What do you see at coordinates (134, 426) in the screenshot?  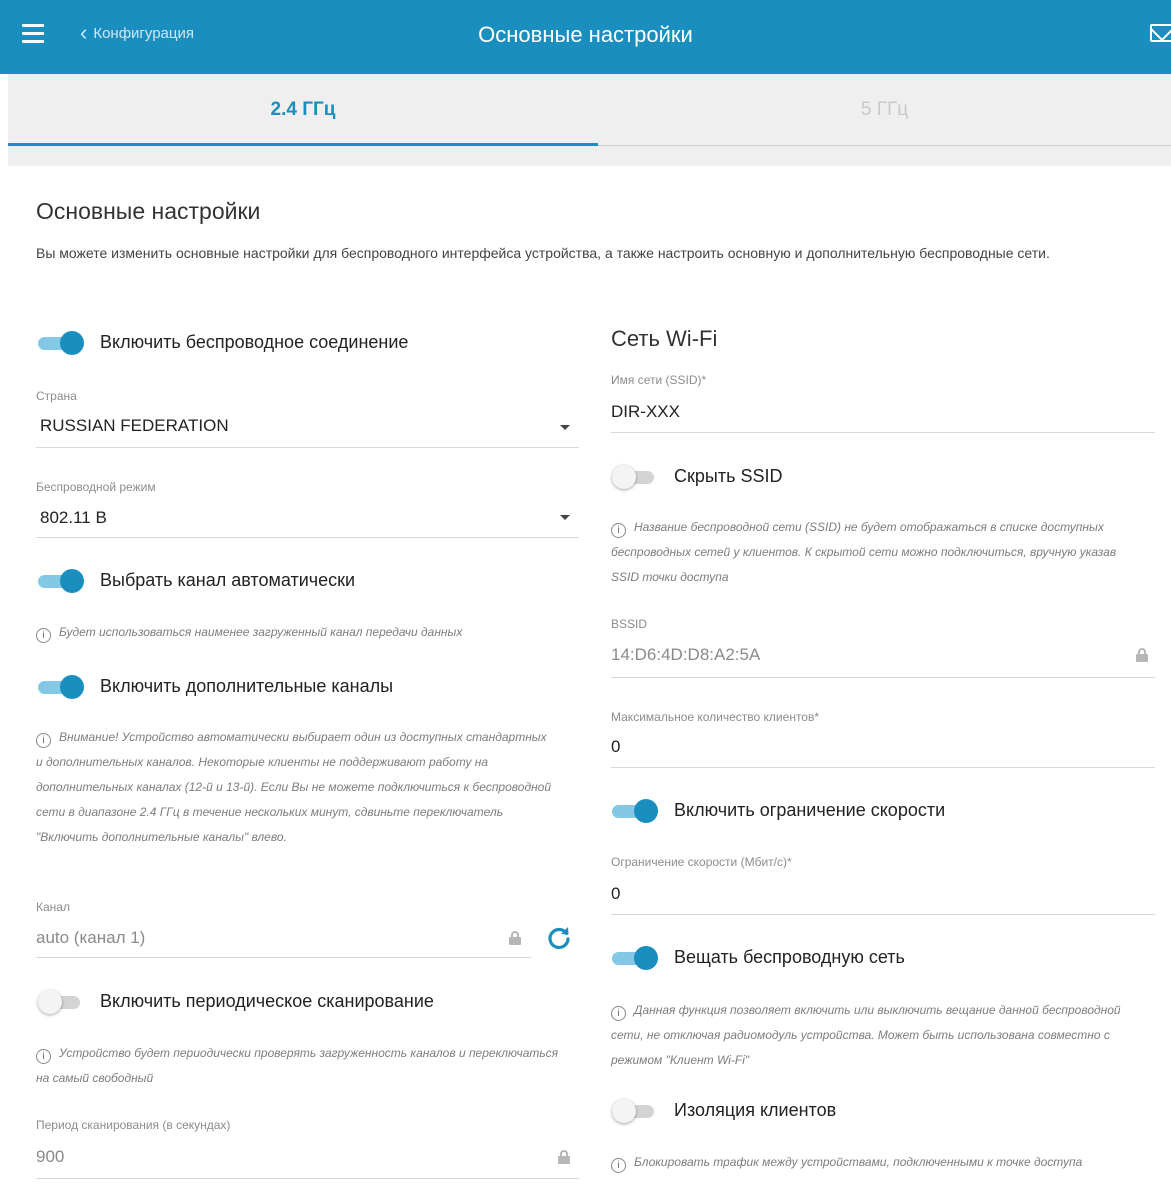 I see `country-select: RUSSIAN FEDERATION` at bounding box center [134, 426].